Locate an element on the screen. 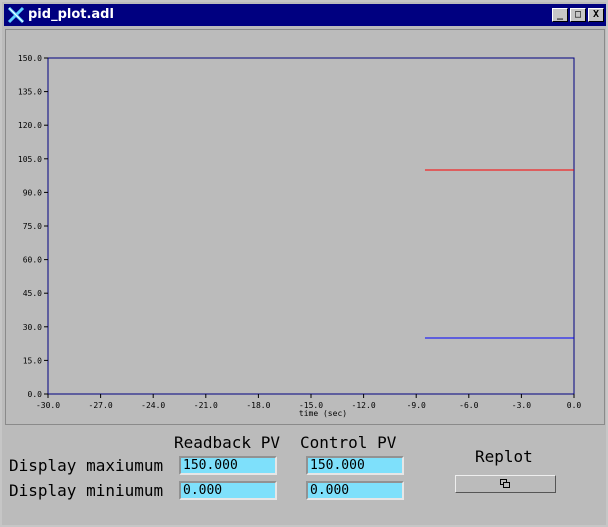 The height and width of the screenshot is (527, 608). replot-icon is located at coordinates (505, 483).